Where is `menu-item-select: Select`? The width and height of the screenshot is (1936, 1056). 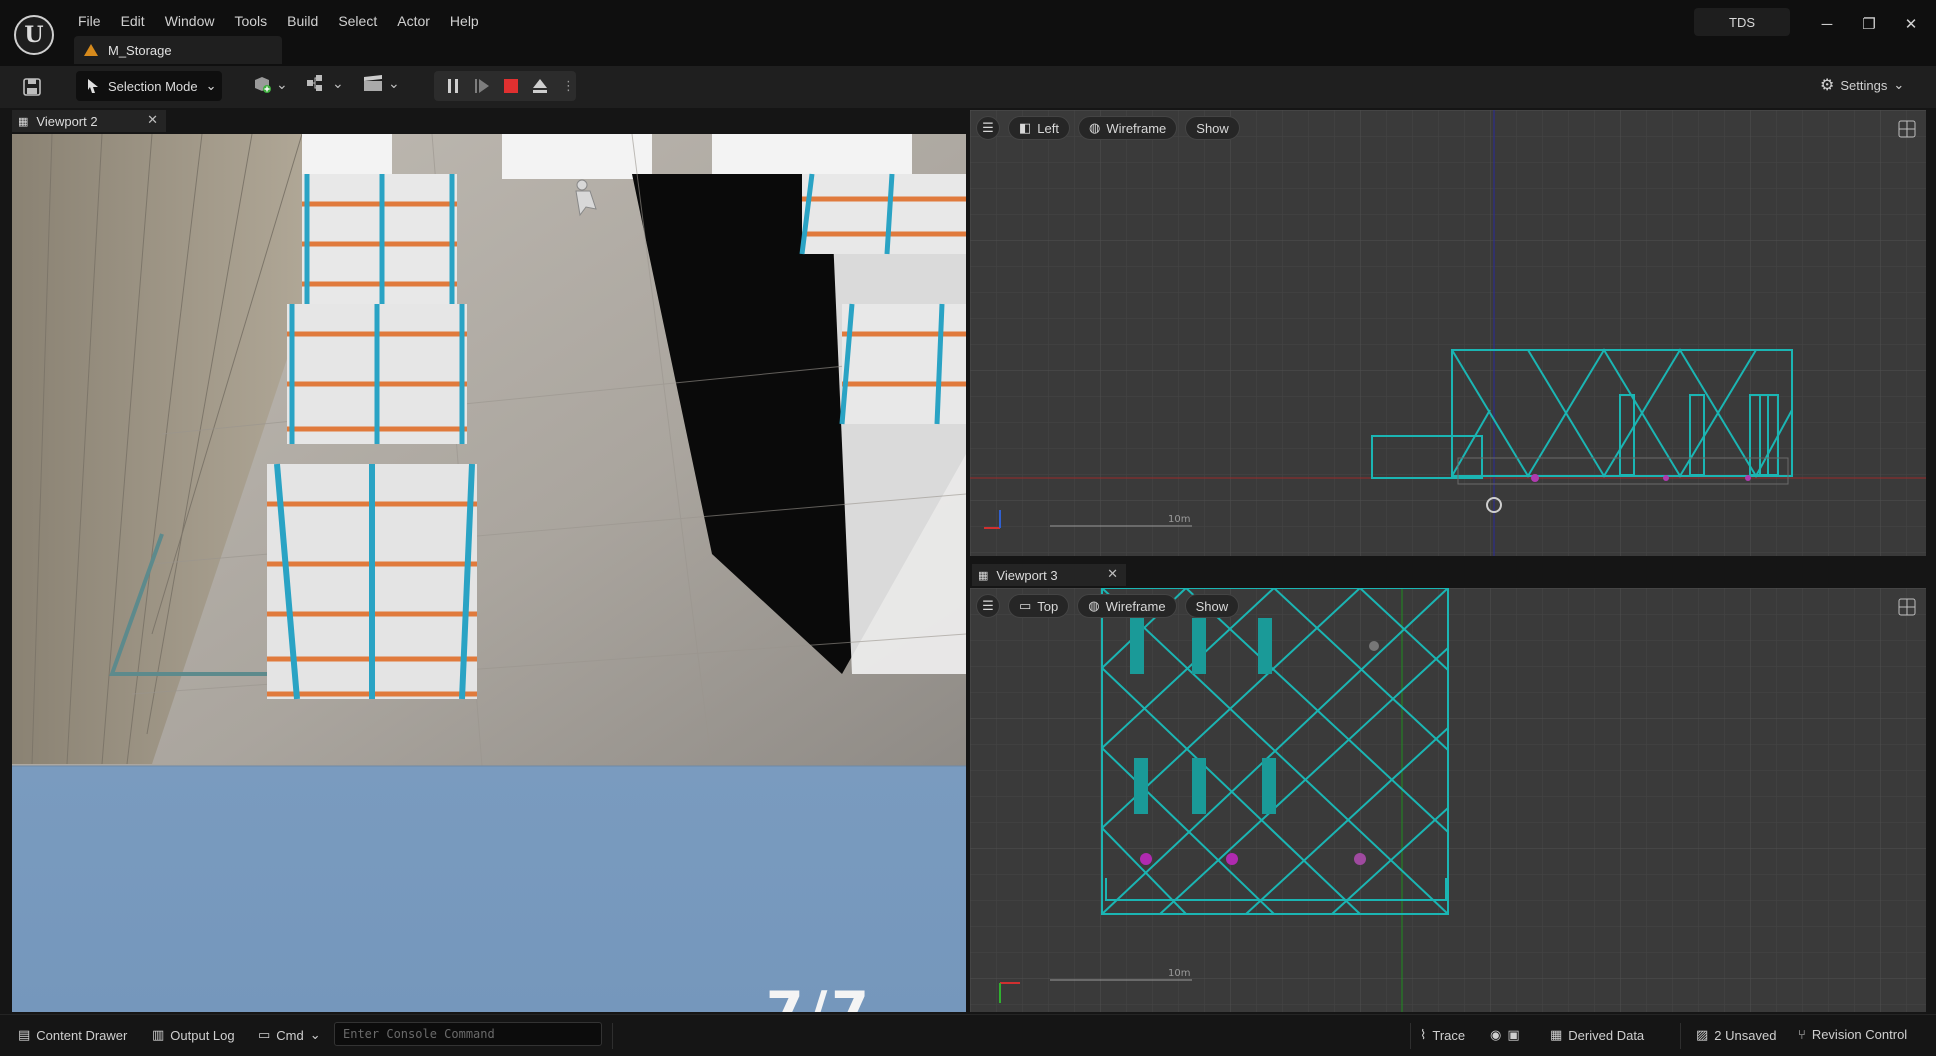 menu-item-select: Select is located at coordinates (357, 21).